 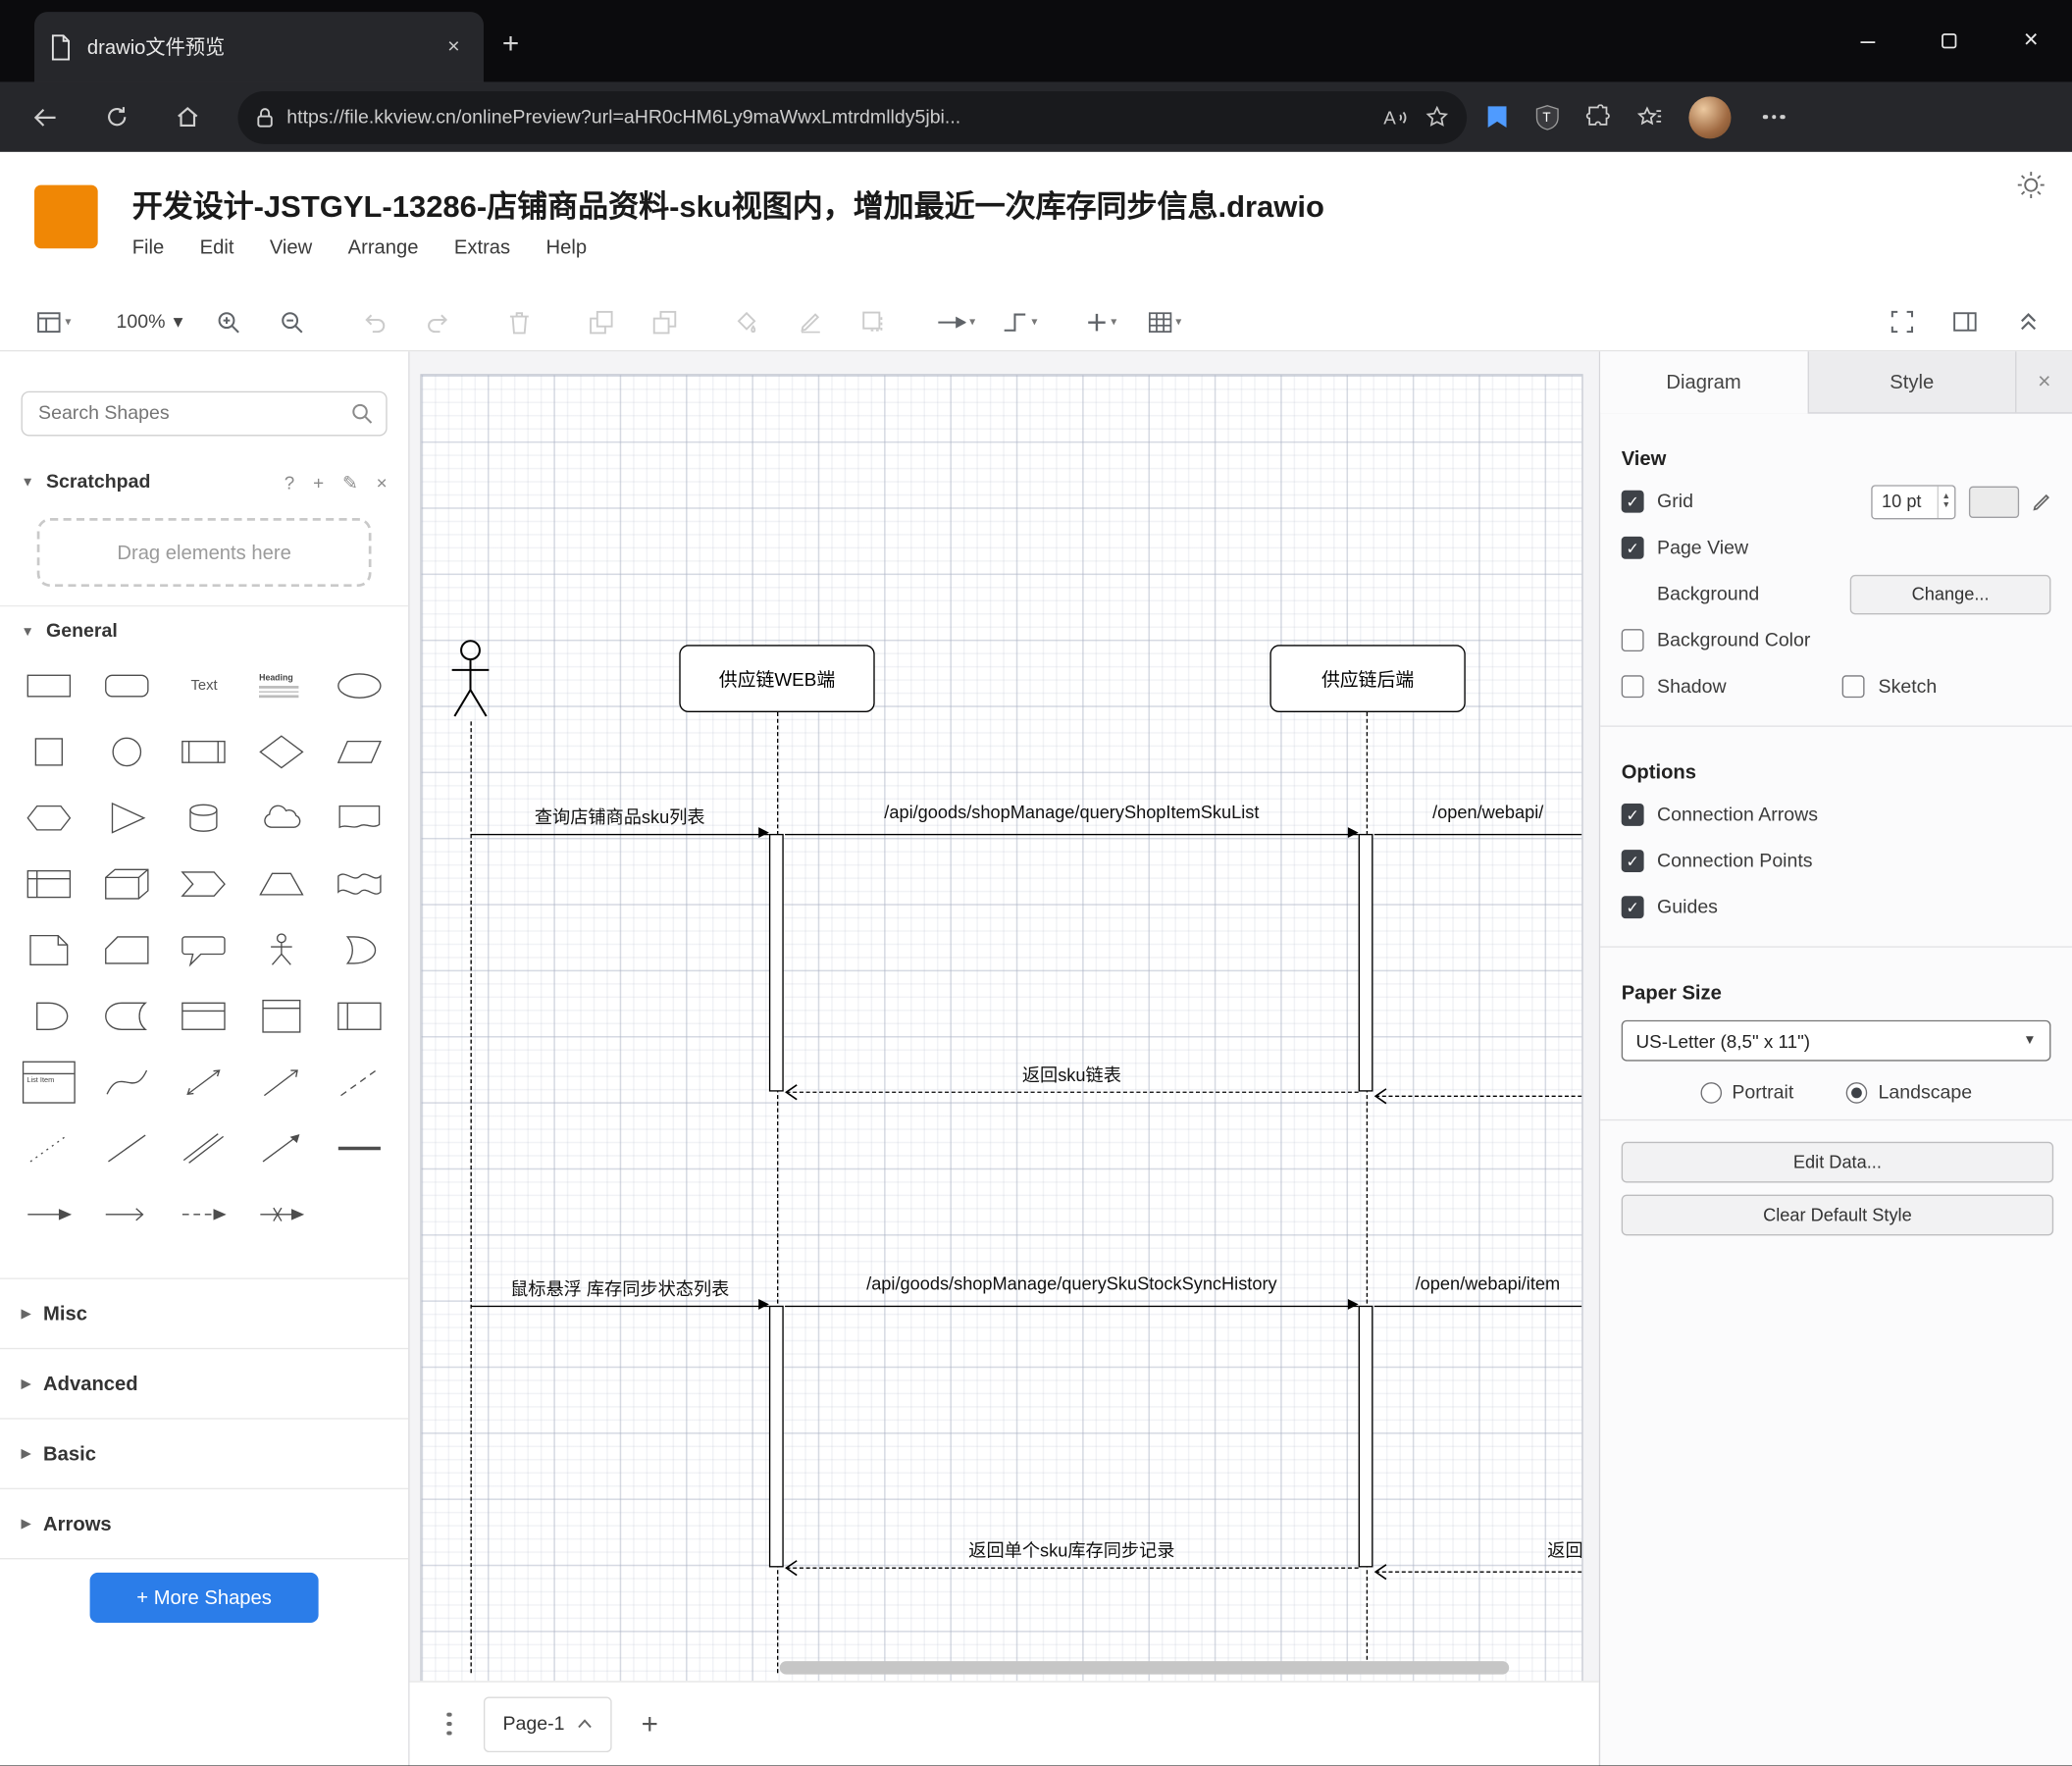 What do you see at coordinates (318, 482) in the screenshot?
I see `scratchpad-add-icon: +` at bounding box center [318, 482].